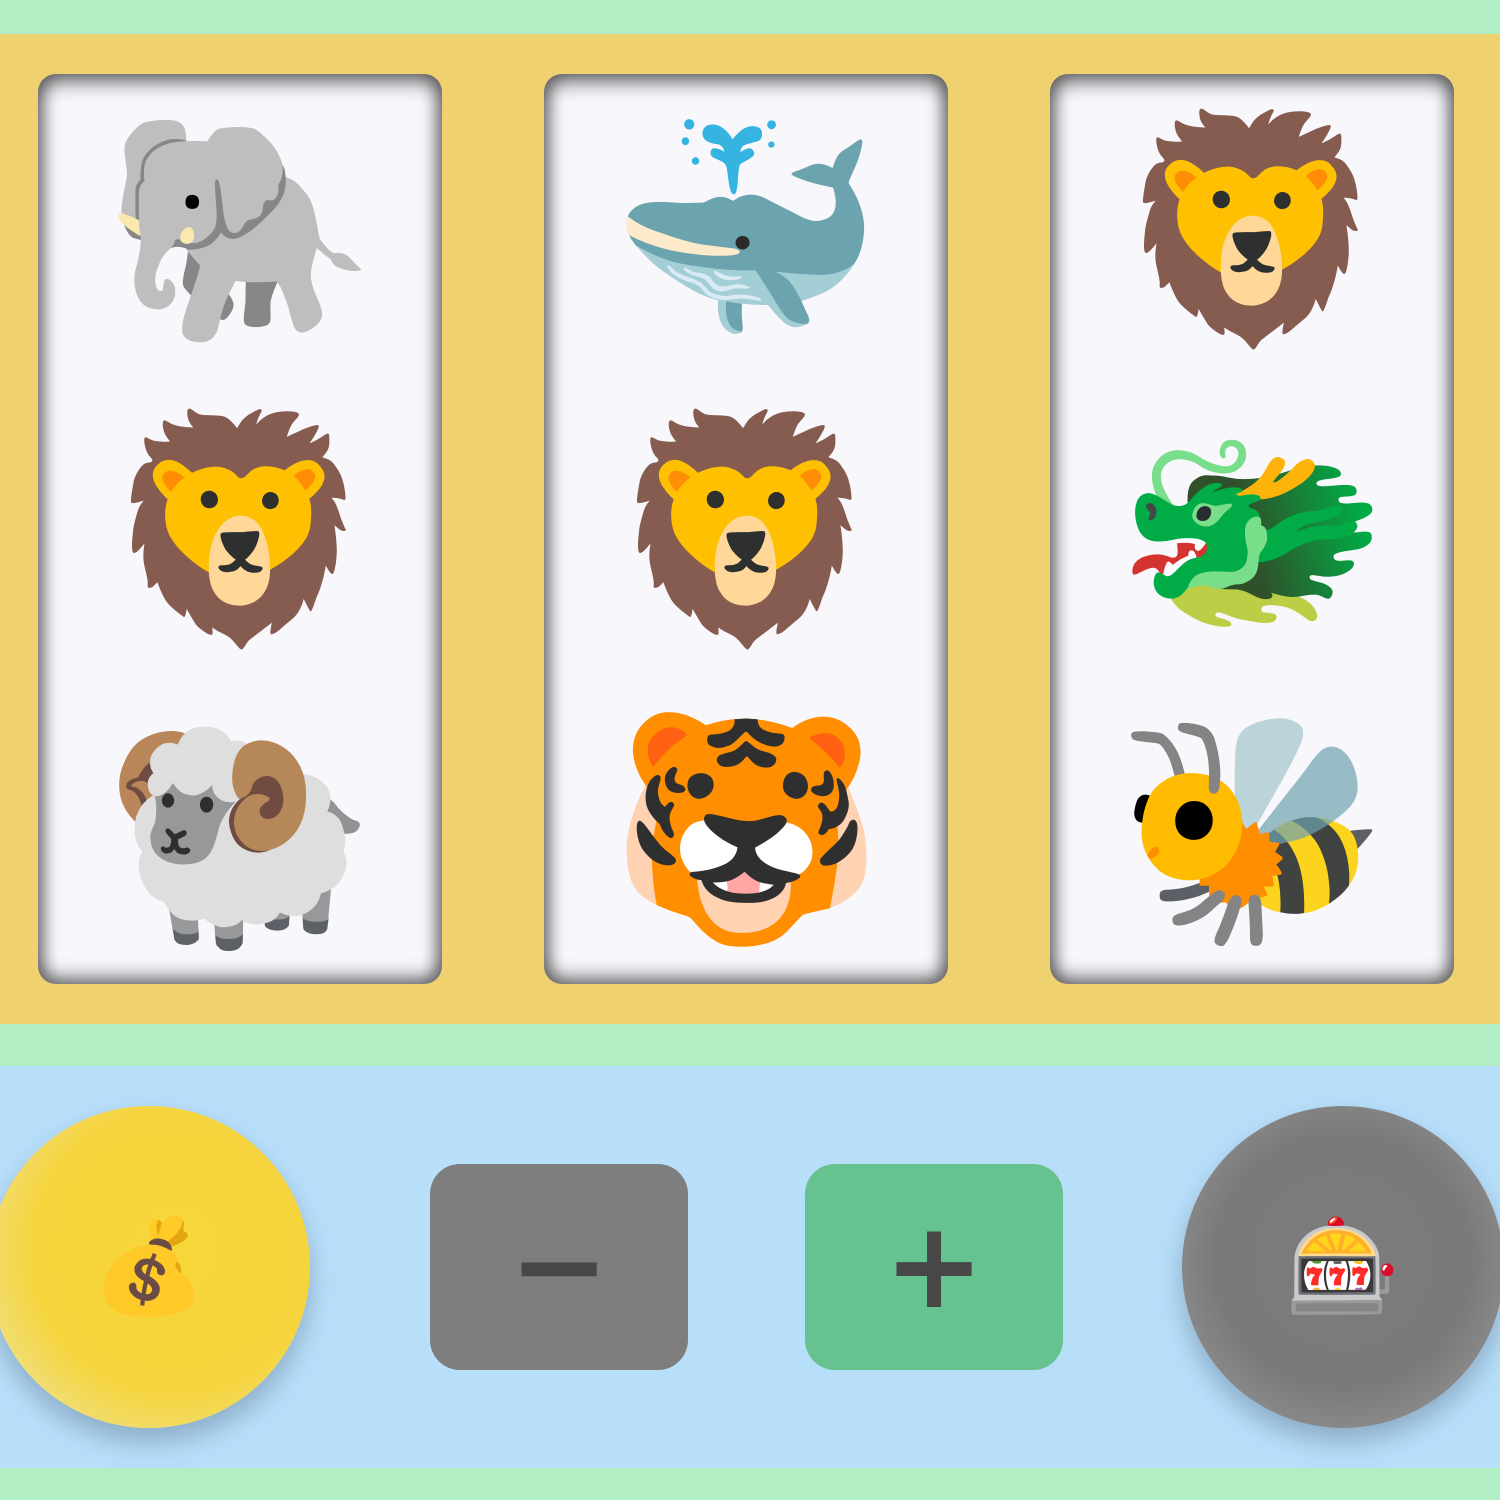  I want to click on slot-machine-icon: 🎰, so click(1343, 1266).